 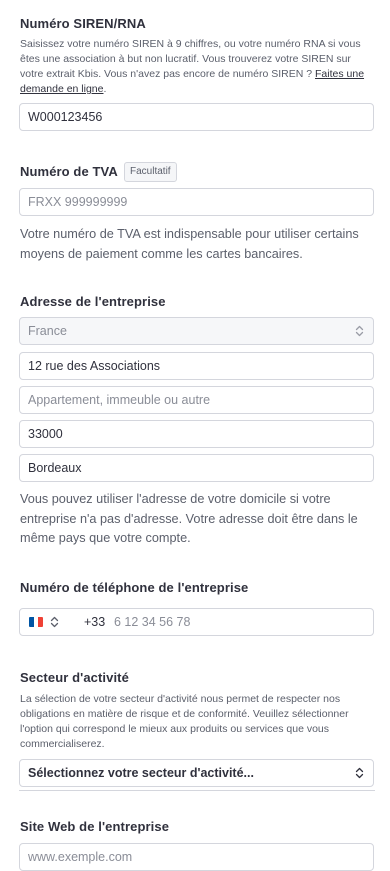 I want to click on siren-input-value: W000123456, so click(x=65, y=117).